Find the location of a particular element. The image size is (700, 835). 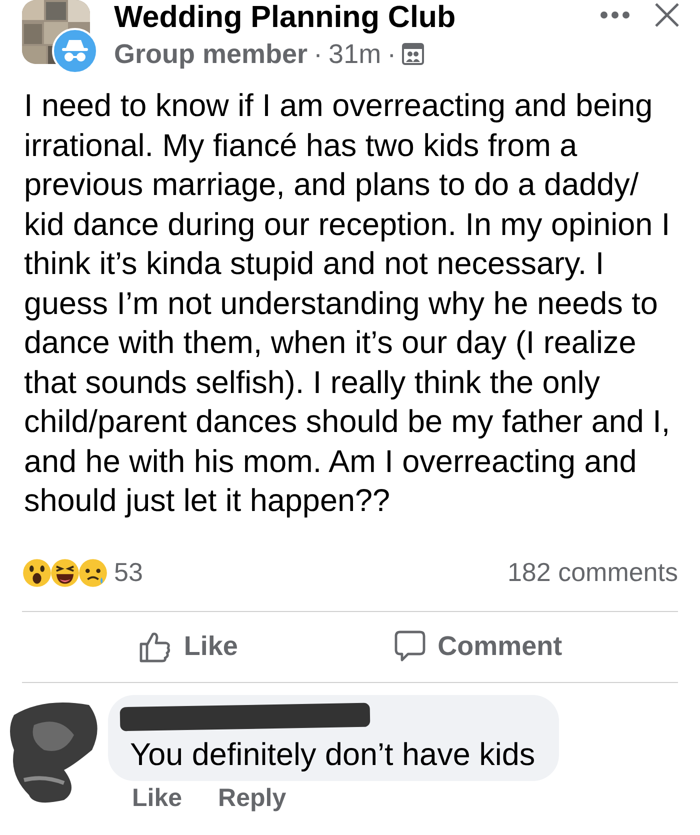

haha-reaction-icon is located at coordinates (65, 573).